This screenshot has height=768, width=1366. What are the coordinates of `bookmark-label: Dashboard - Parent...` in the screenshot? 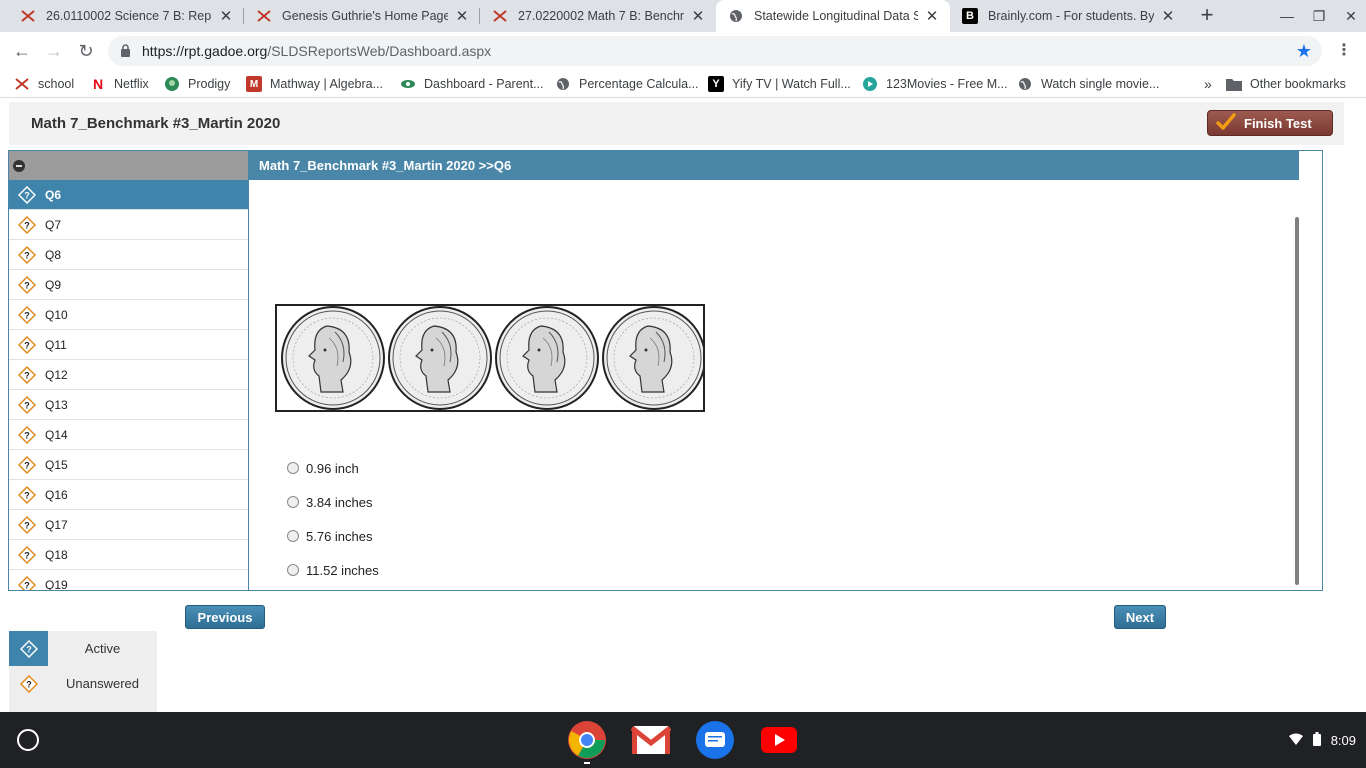 It's located at (484, 84).